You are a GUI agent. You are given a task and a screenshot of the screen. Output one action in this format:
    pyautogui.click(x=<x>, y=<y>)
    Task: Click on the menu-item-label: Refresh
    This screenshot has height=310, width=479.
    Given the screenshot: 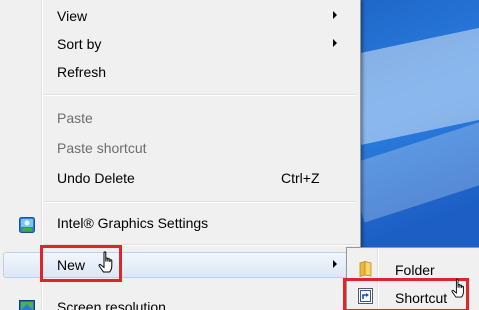 What is the action you would take?
    pyautogui.click(x=82, y=72)
    